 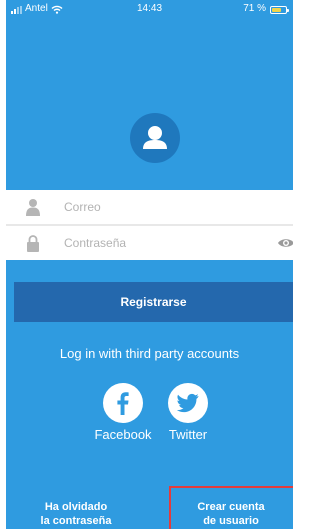 I want to click on battery-fill, so click(x=276, y=9).